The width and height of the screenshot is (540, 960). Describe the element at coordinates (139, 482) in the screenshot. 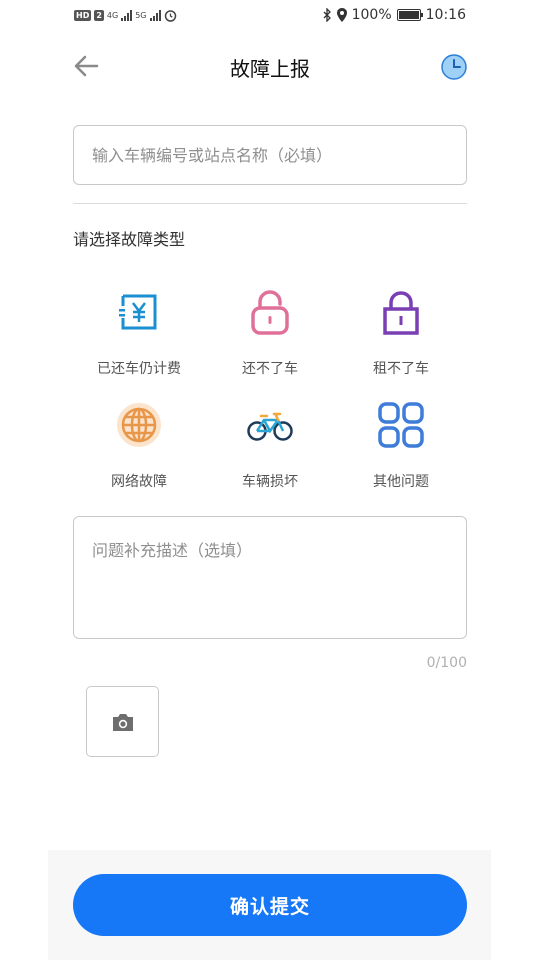

I see `fault-option-label: 网络故障` at that location.